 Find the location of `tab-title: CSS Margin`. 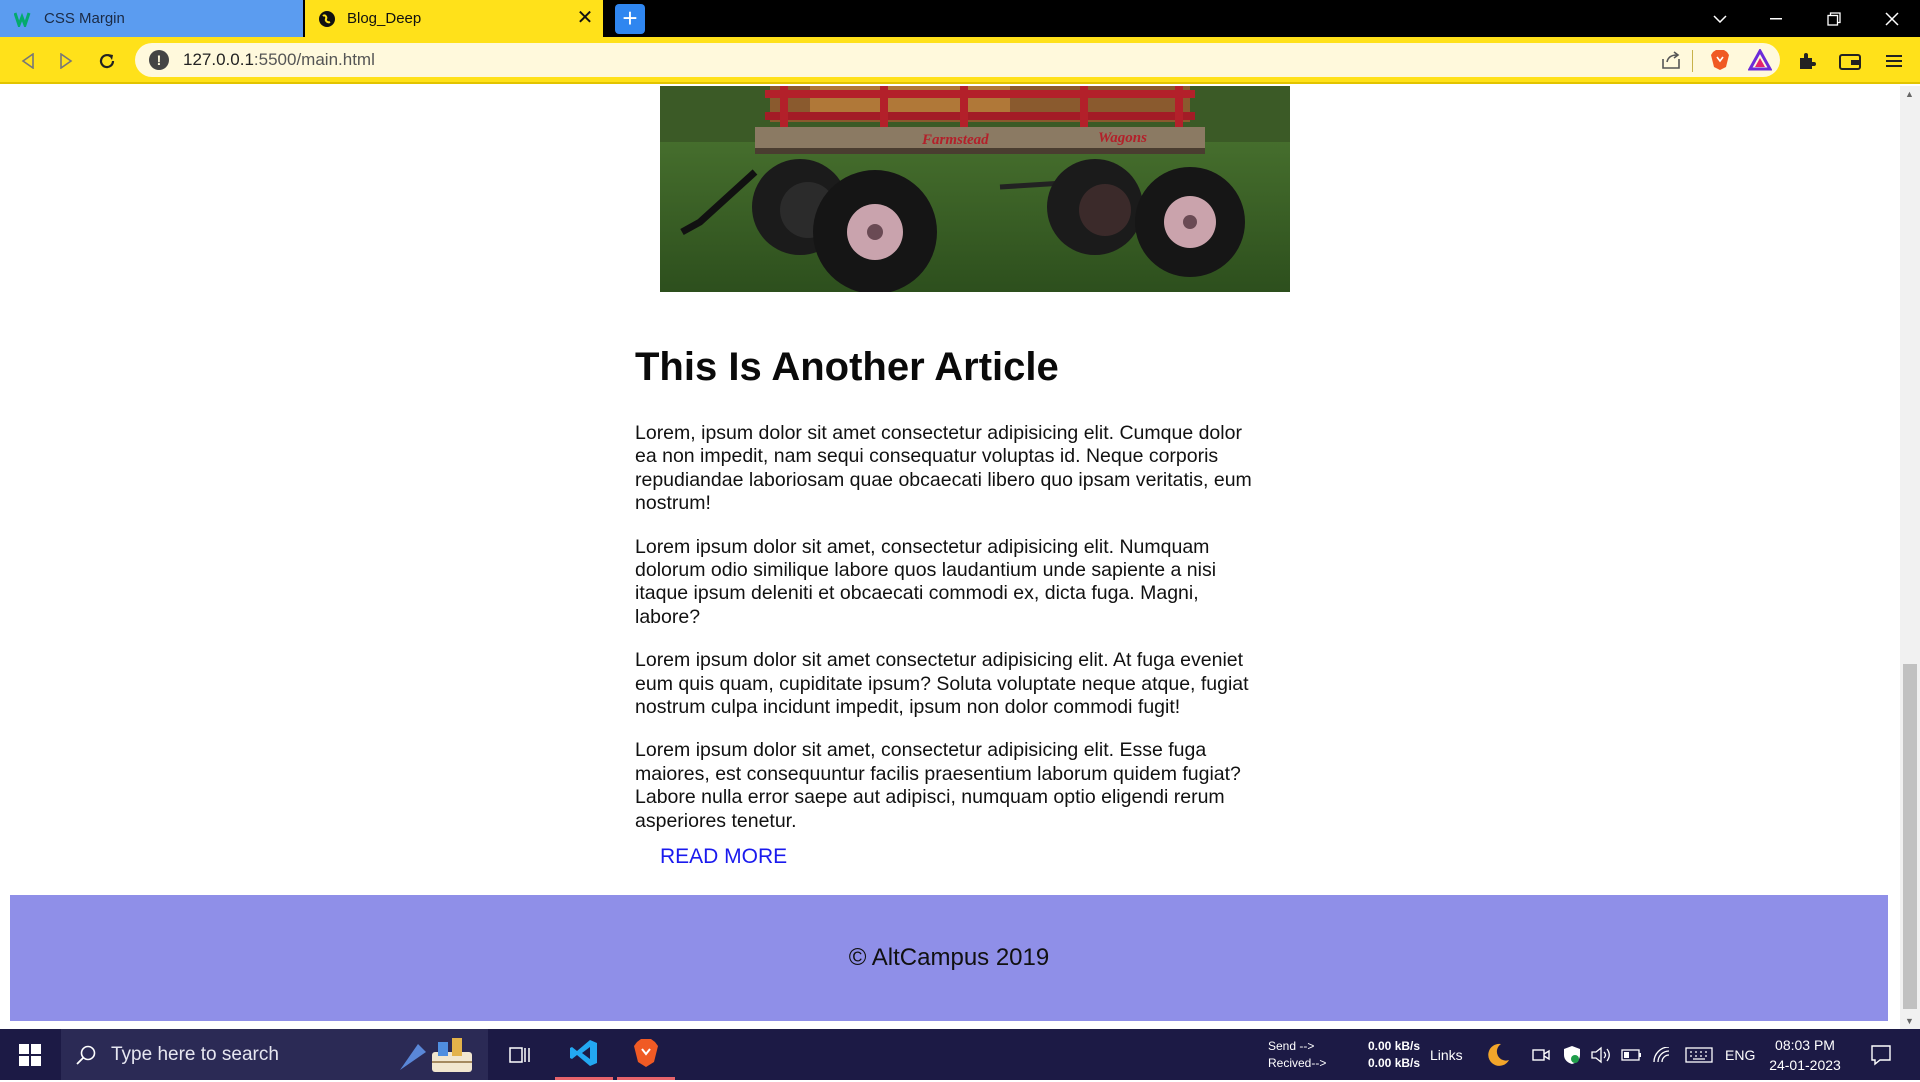

tab-title: CSS Margin is located at coordinates (84, 18).